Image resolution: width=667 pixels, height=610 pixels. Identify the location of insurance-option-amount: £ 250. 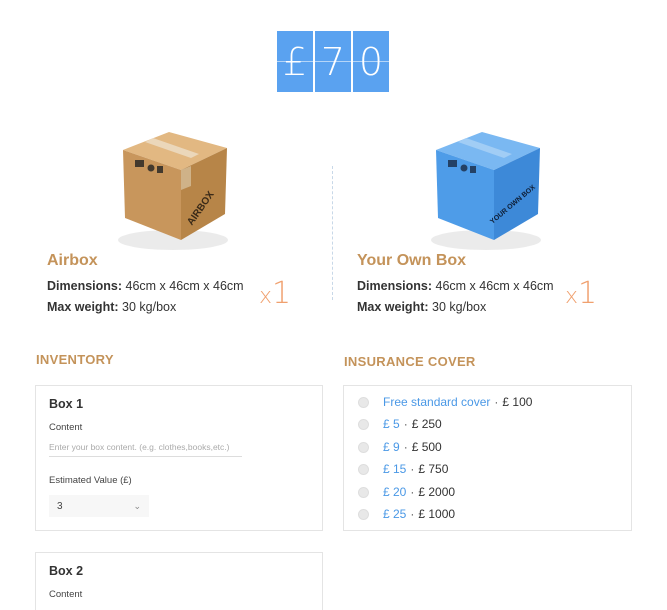
(426, 424).